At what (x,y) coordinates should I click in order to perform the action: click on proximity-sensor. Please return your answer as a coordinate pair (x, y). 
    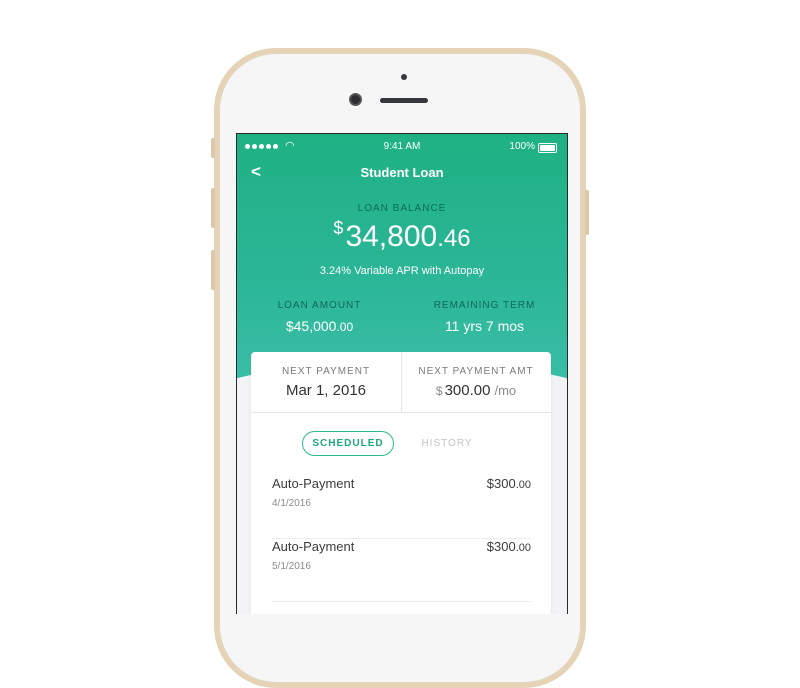
    Looking at the image, I should click on (404, 77).